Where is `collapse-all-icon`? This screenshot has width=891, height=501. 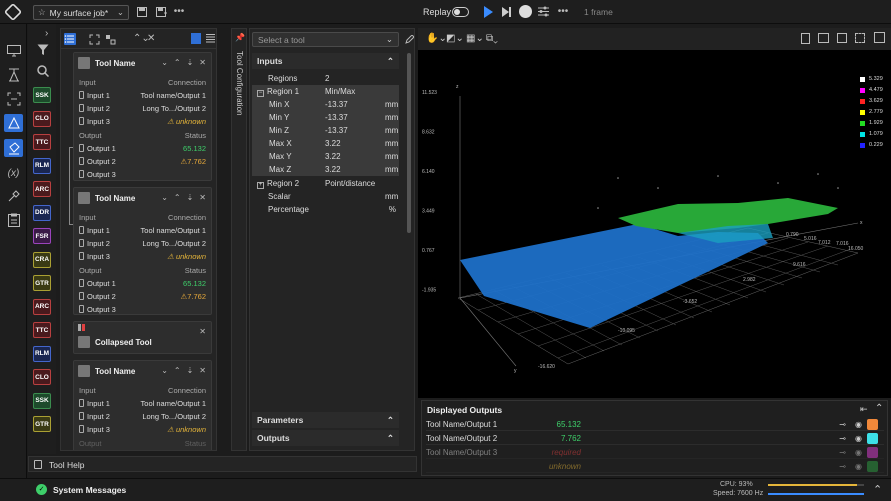 collapse-all-icon is located at coordinates (110, 39).